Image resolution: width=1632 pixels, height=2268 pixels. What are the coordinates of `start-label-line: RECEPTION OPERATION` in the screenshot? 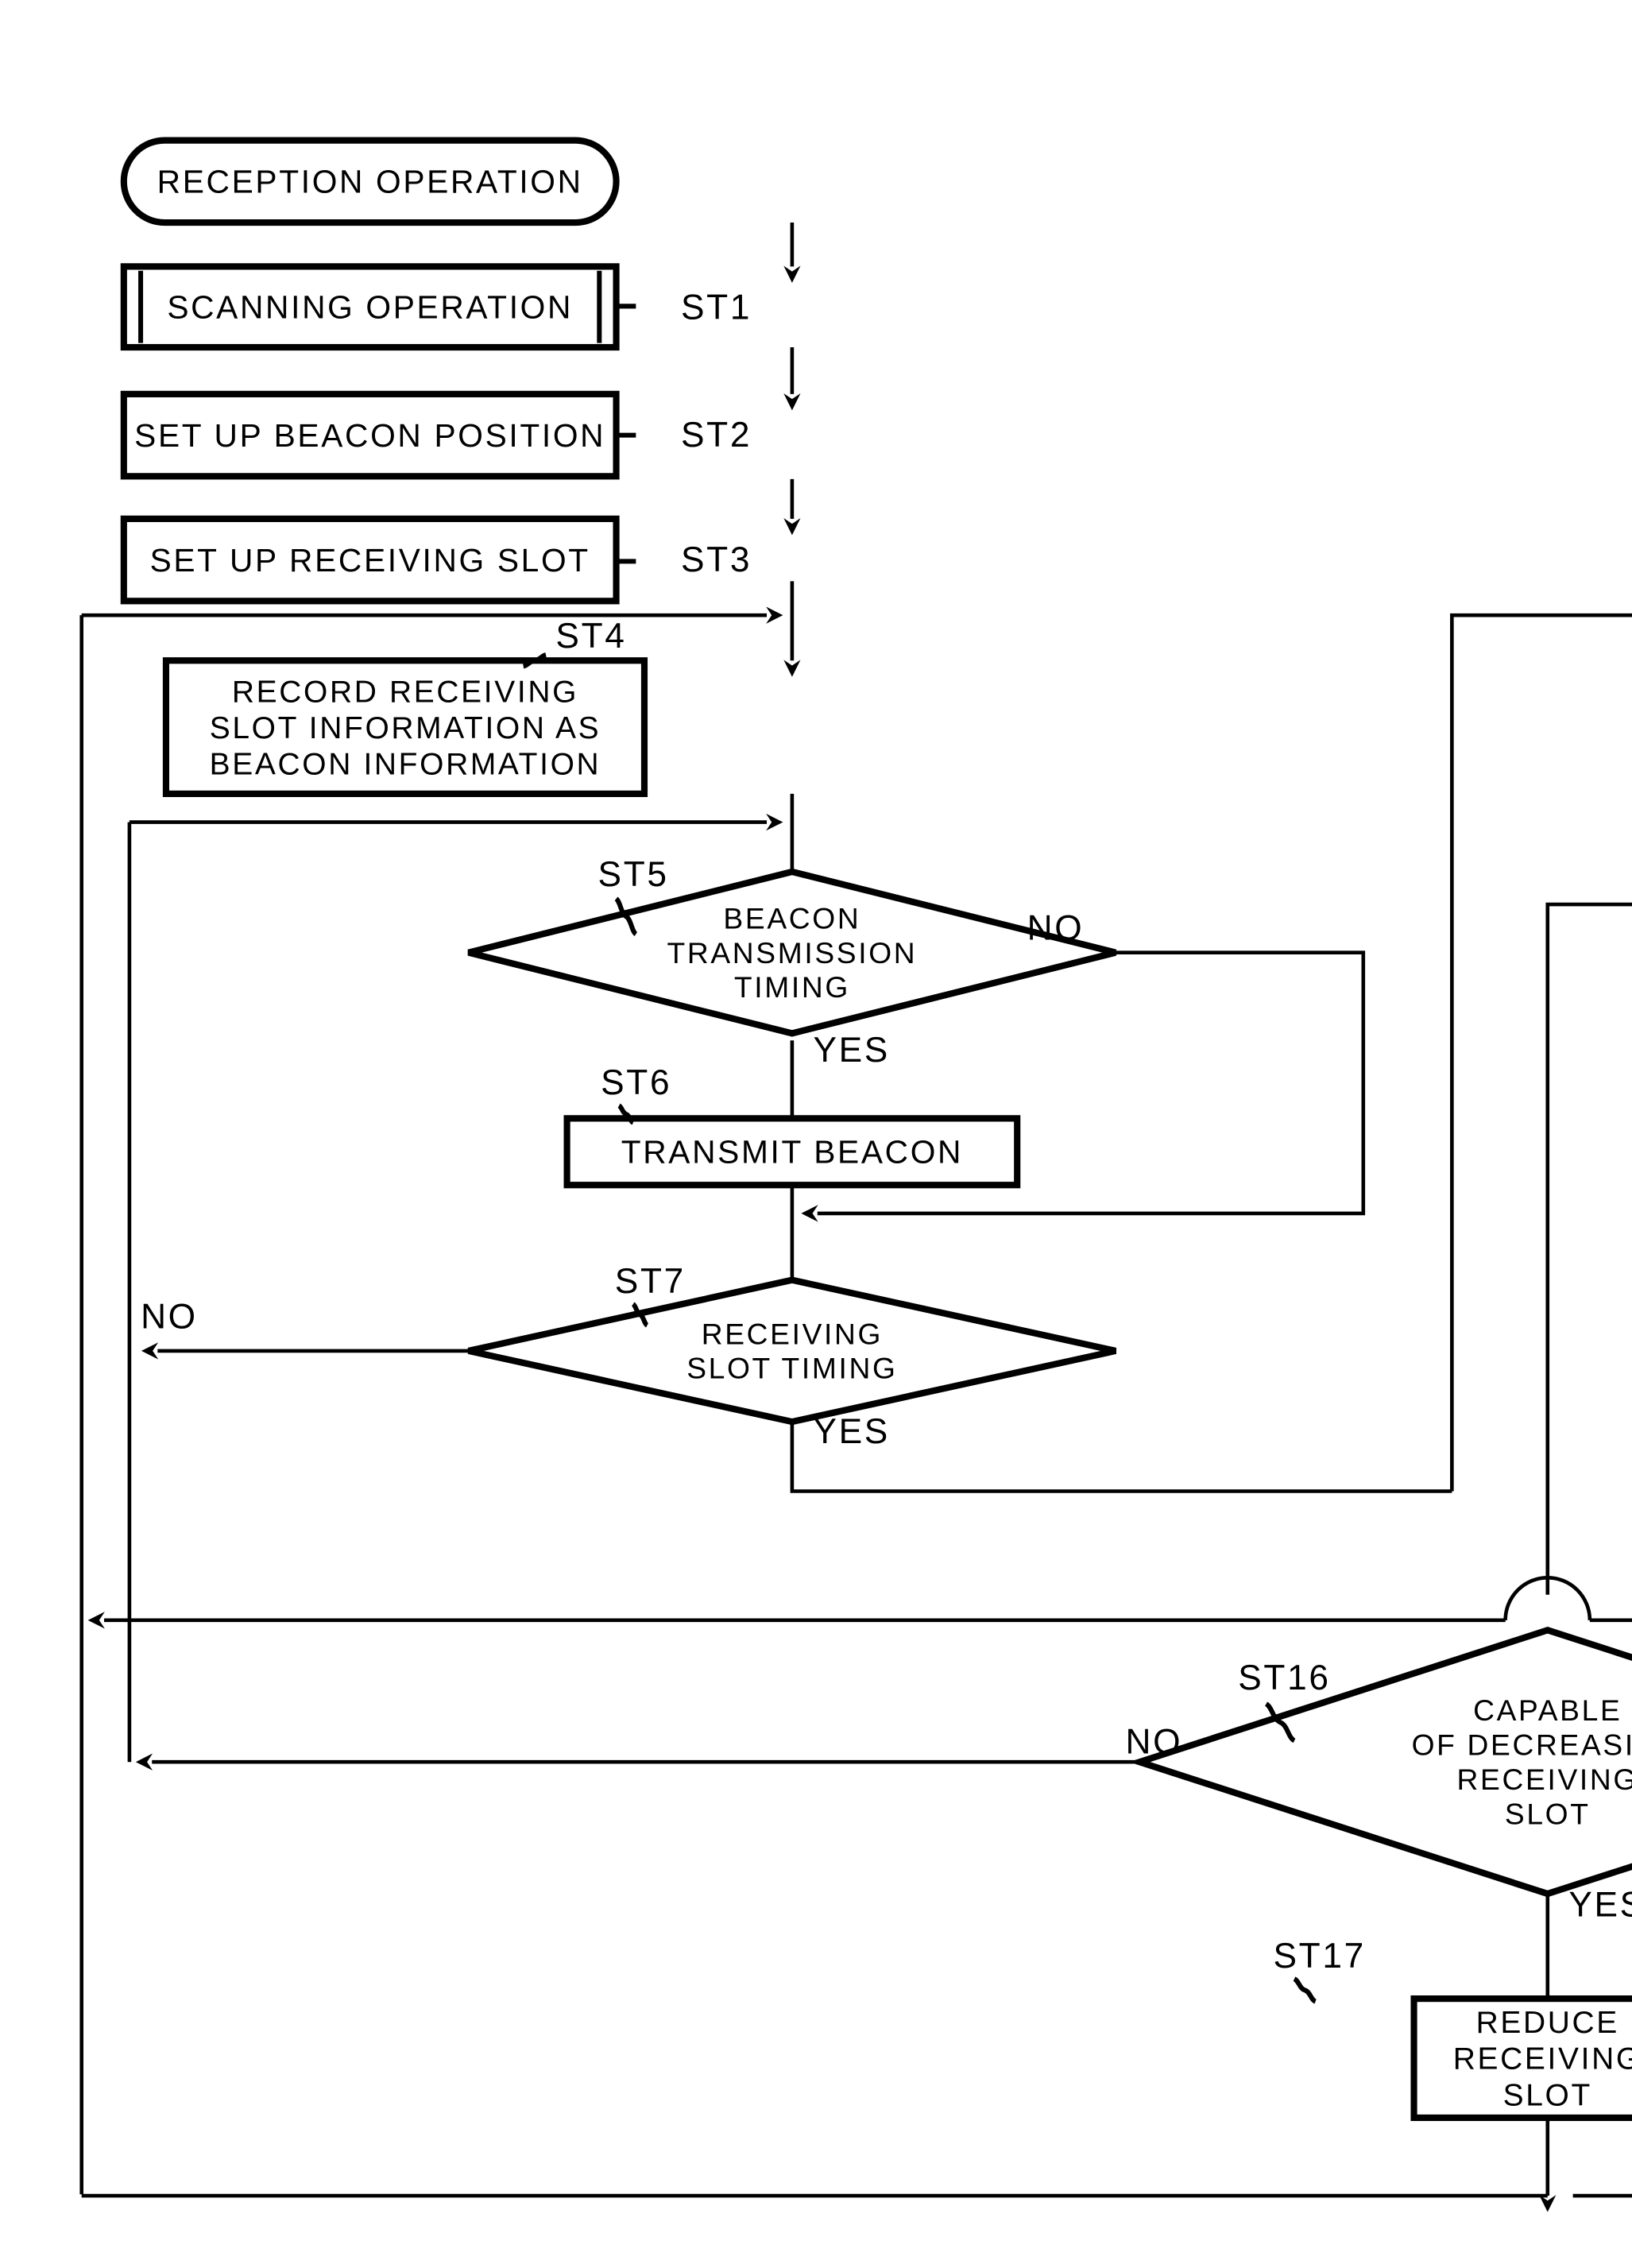 It's located at (370, 182).